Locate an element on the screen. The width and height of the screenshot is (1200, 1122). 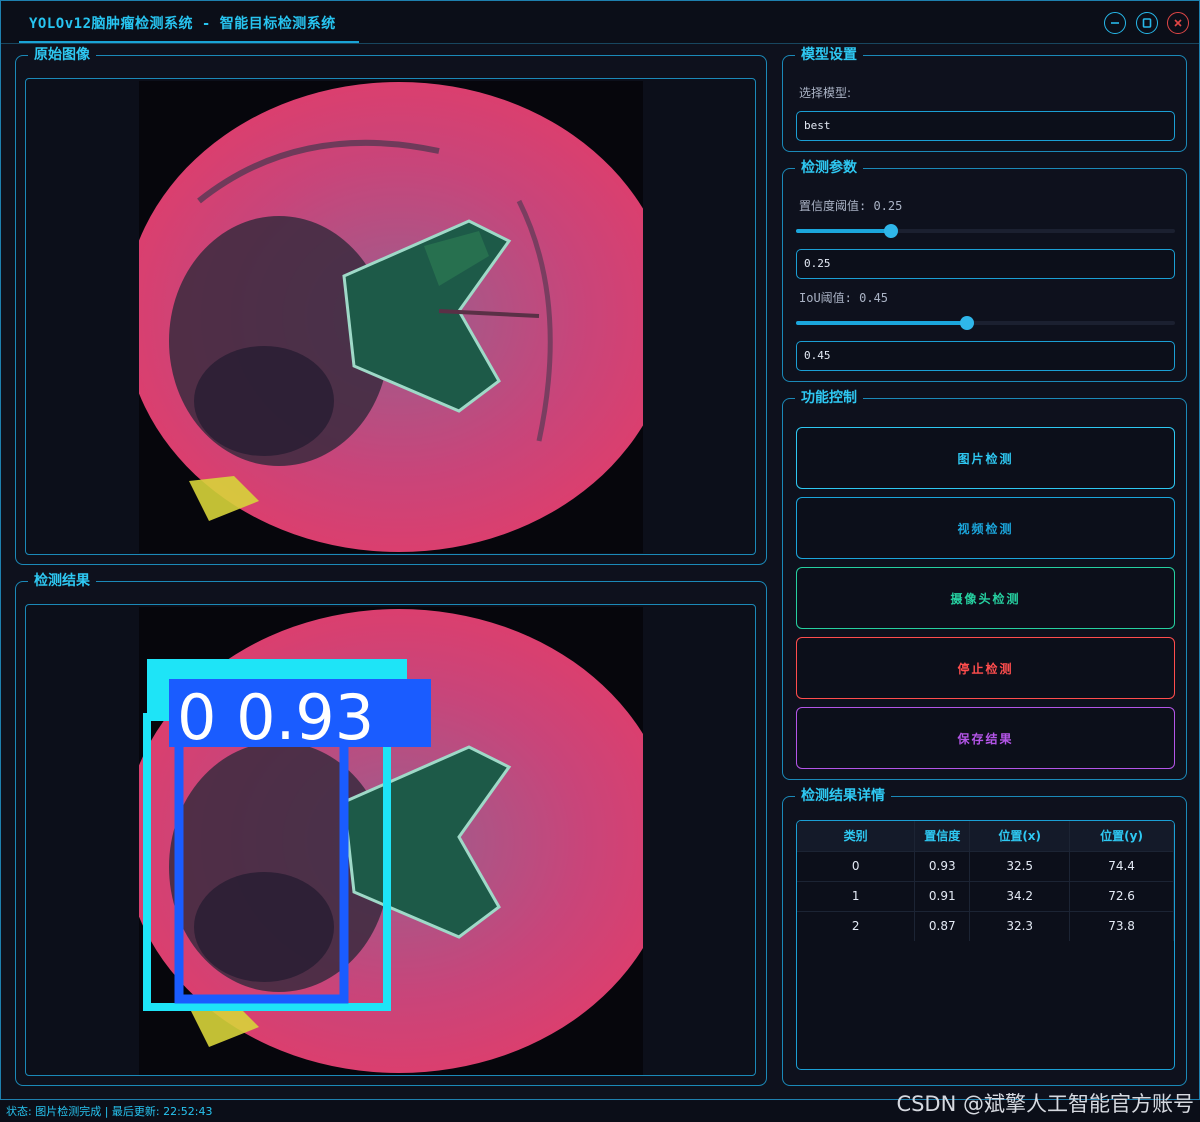
column-header-confidence: 置信度 is located at coordinates (942, 836).